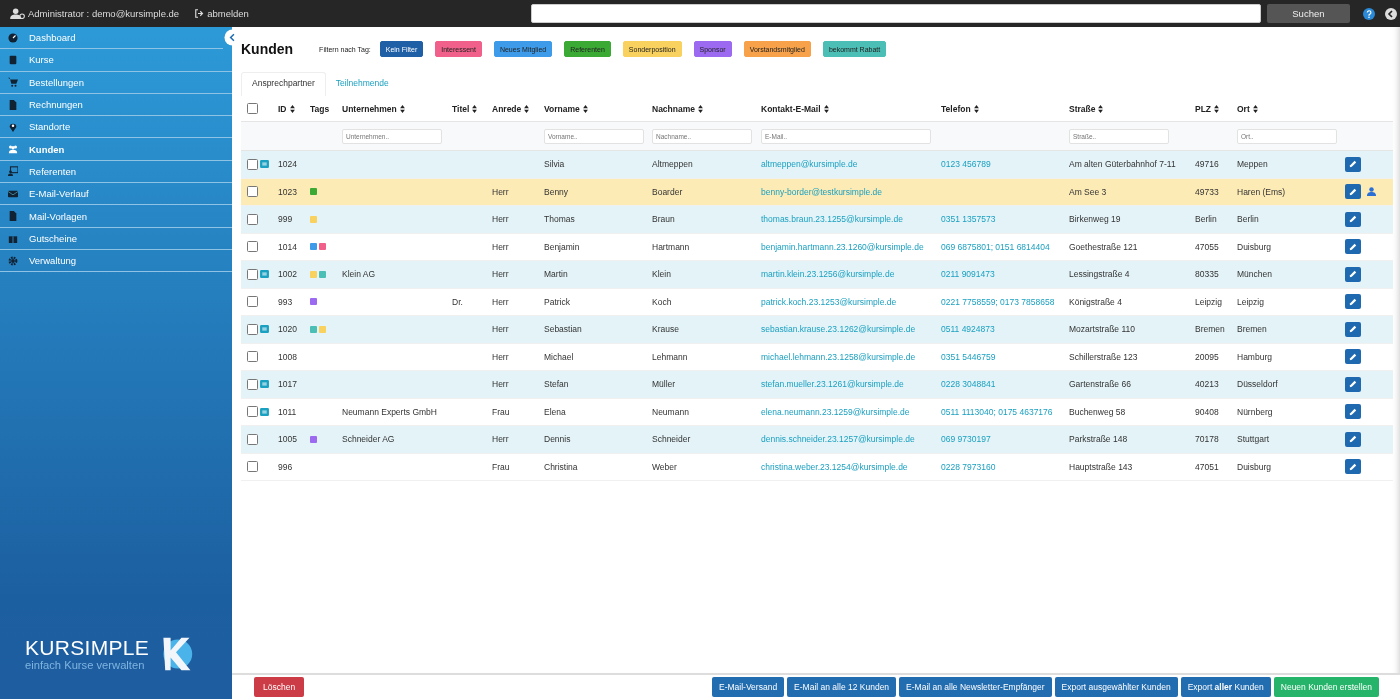  I want to click on column-header: Anrede, so click(511, 108).